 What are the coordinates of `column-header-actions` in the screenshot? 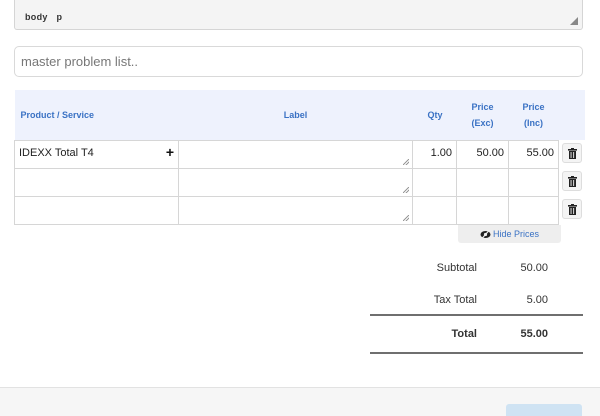 It's located at (571, 115).